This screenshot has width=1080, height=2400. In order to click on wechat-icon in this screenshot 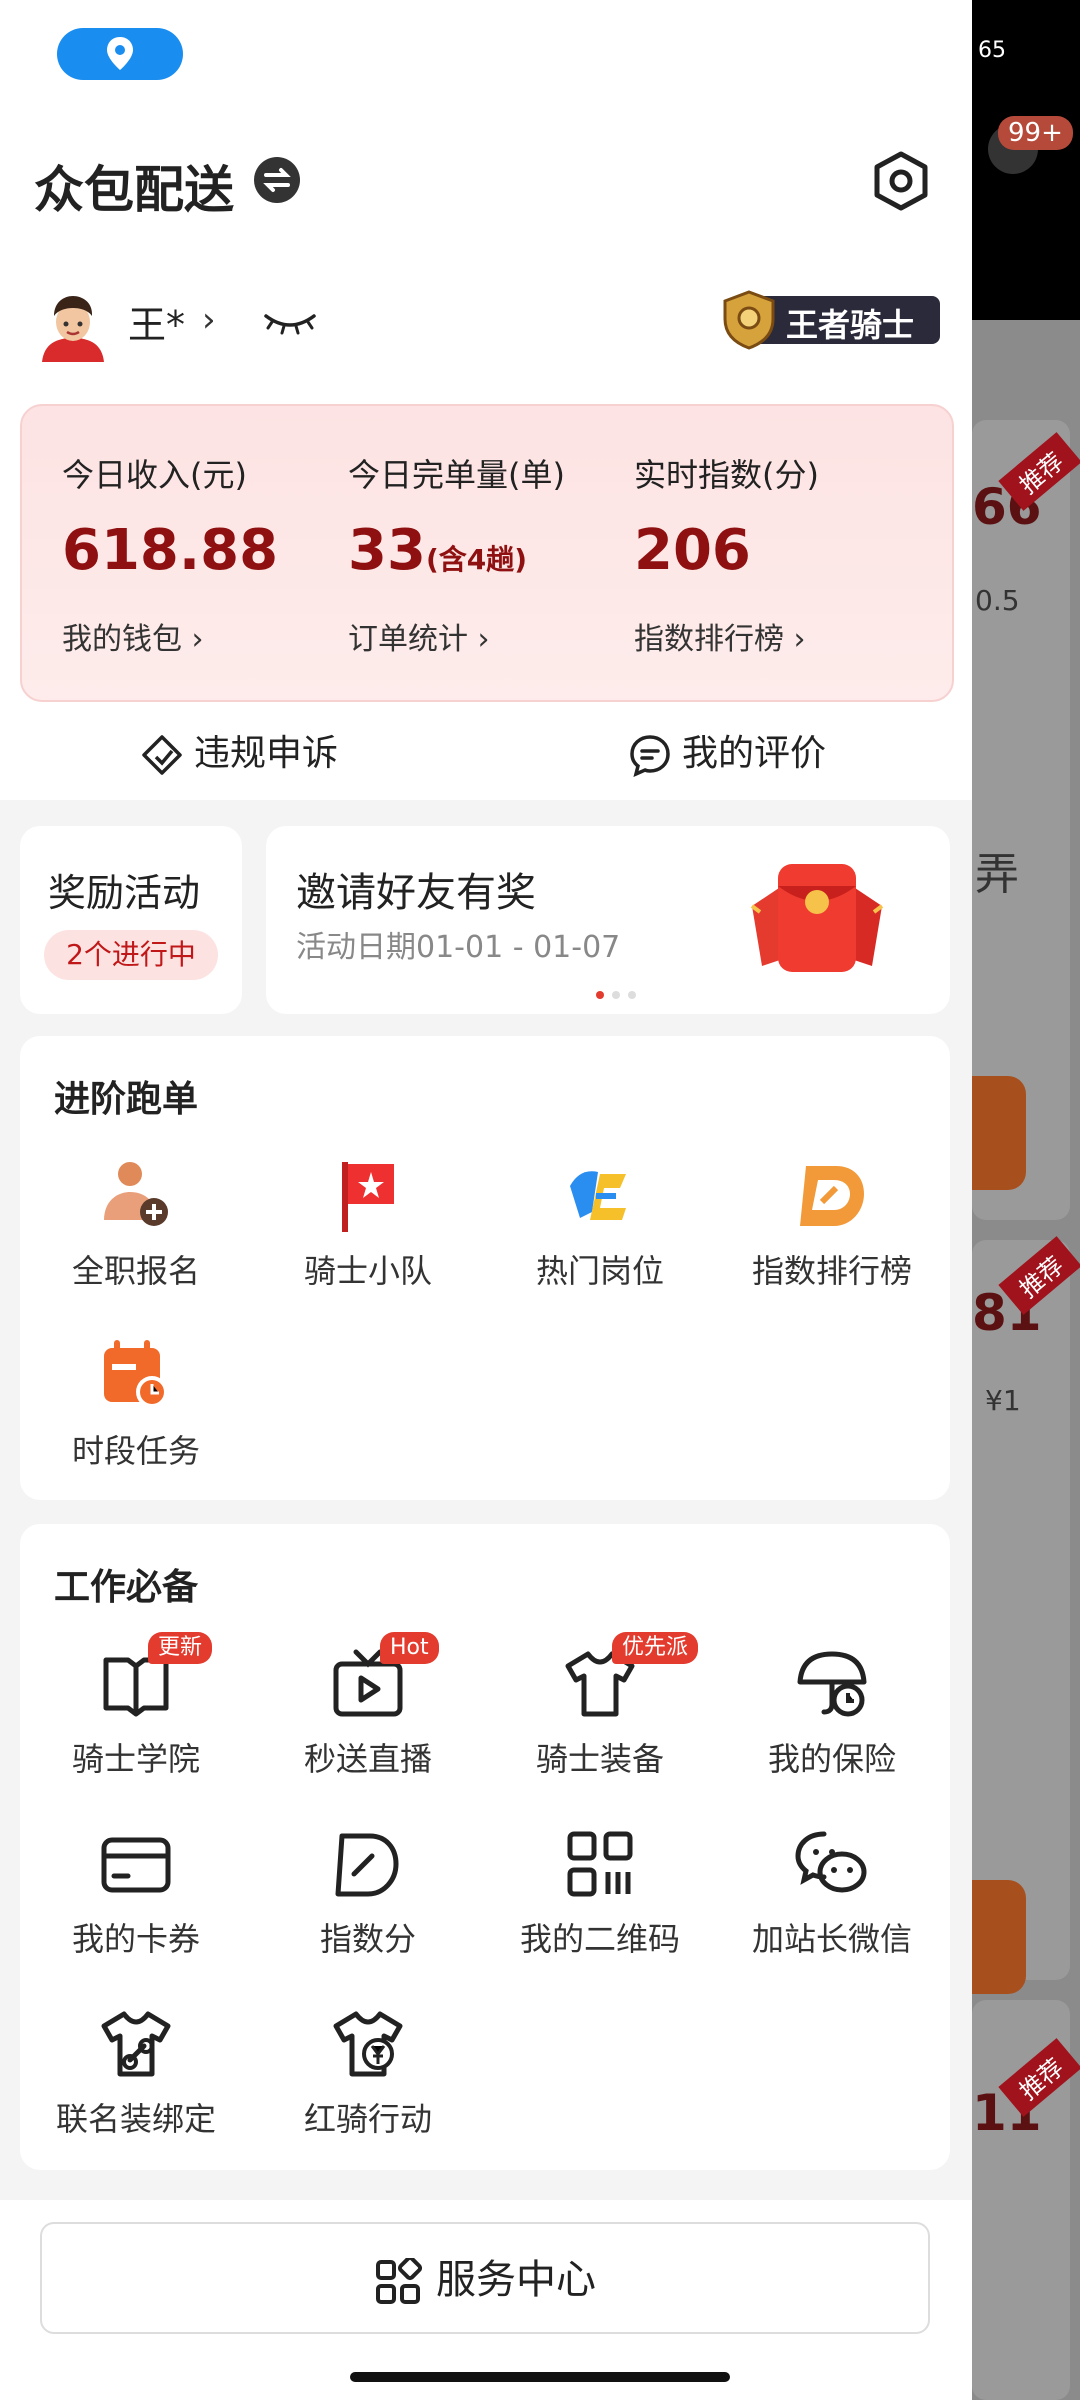, I will do `click(831, 1862)`.